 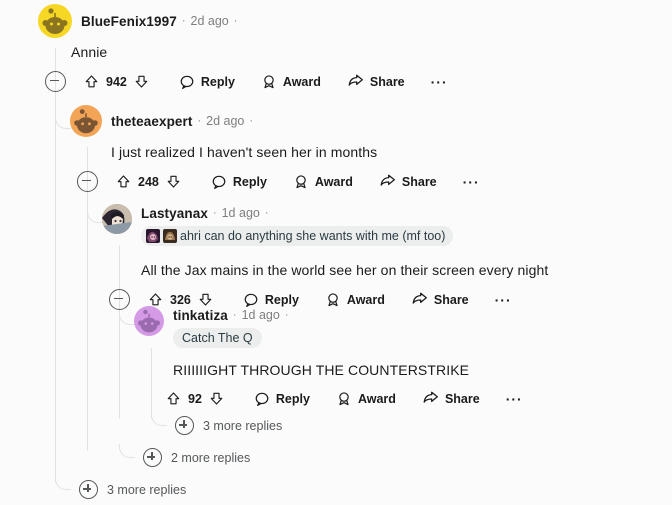 I want to click on user-photo-icon, so click(x=117, y=219).